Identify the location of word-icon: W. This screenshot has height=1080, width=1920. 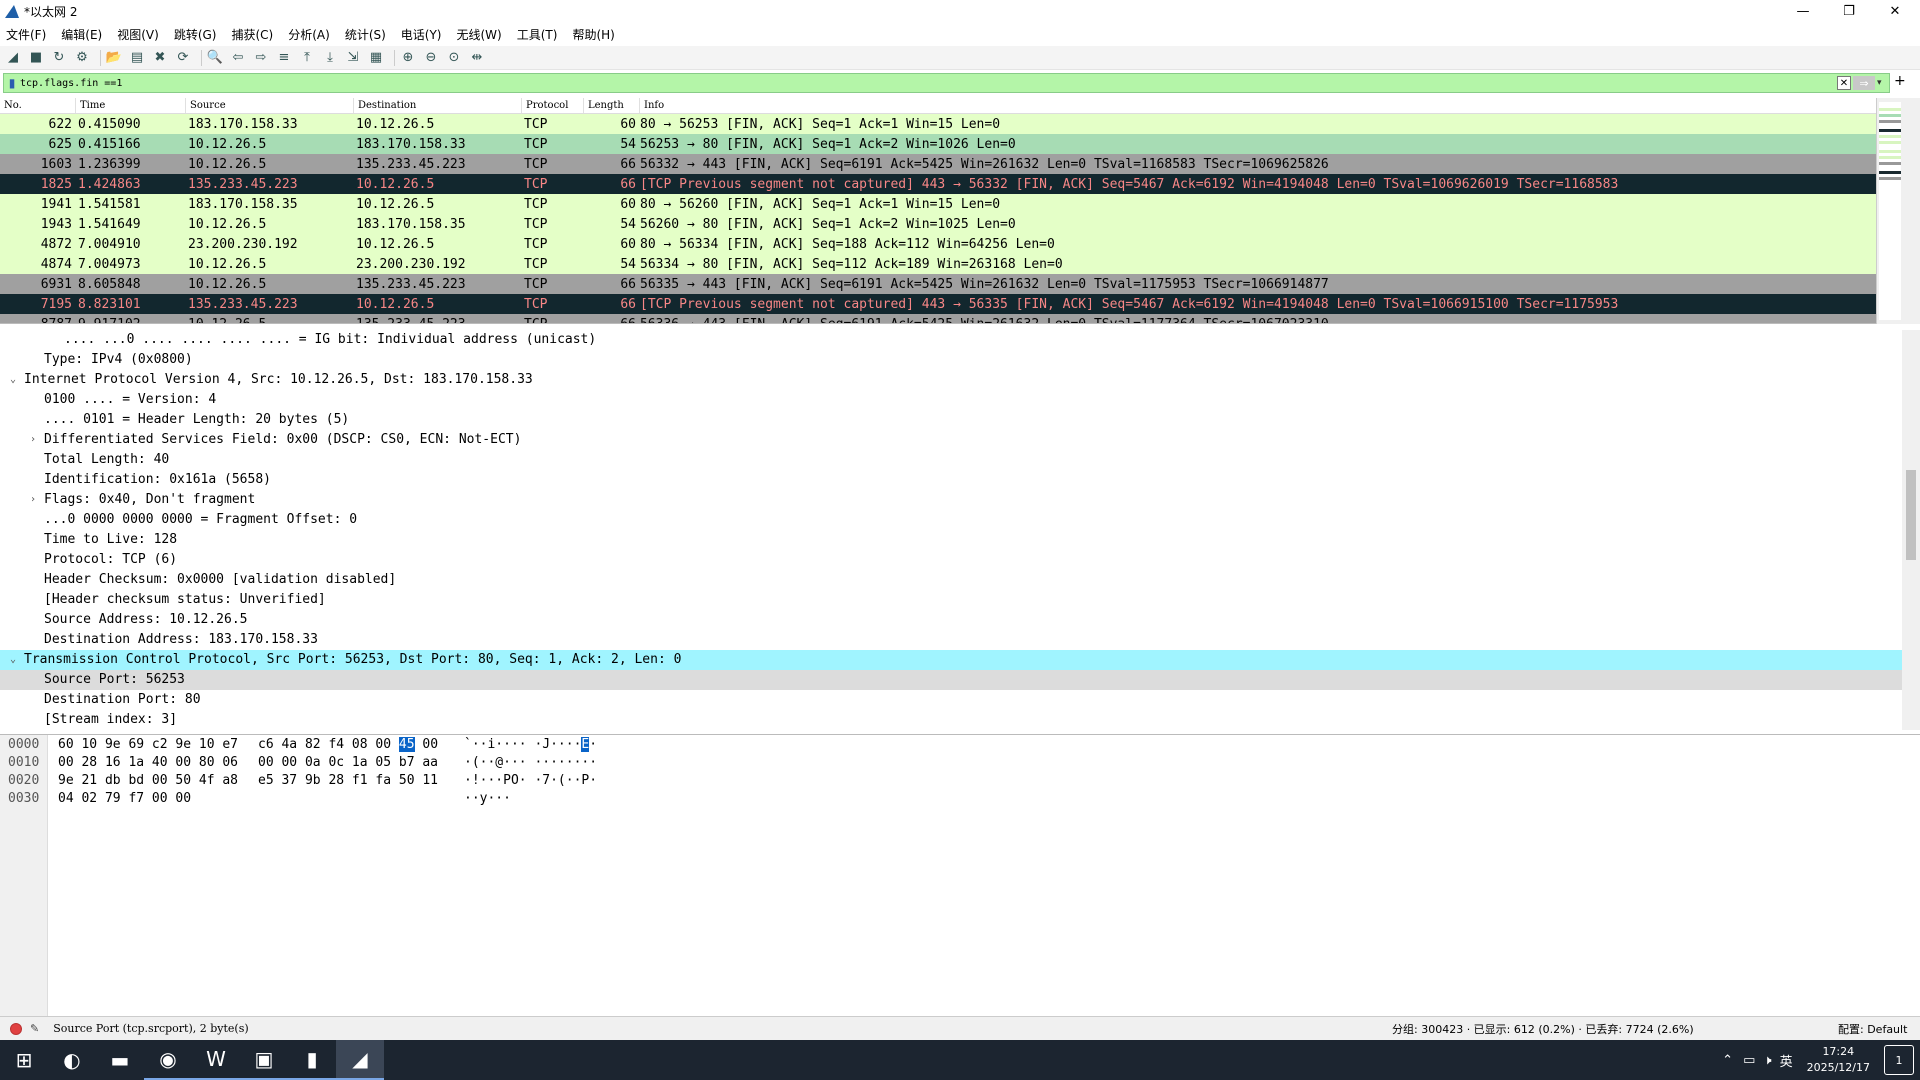
(216, 1060).